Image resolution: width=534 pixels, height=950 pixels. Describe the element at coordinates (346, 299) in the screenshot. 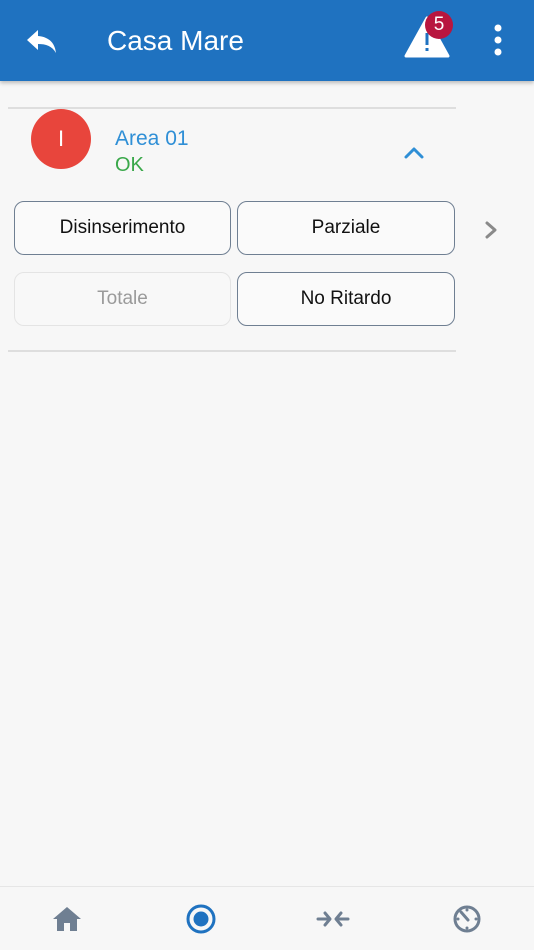

I see `no-ritardo-button: No Ritardo` at that location.